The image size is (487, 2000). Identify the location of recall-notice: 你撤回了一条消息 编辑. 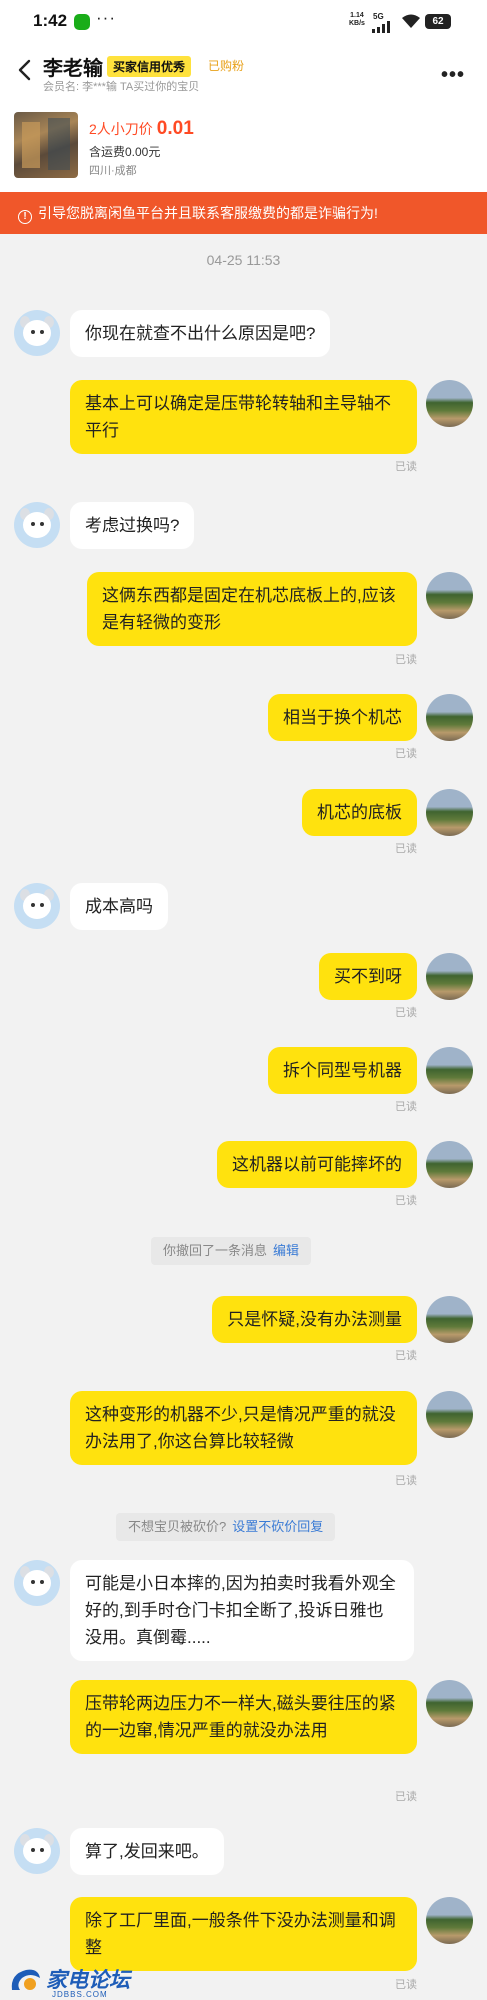
(231, 1251).